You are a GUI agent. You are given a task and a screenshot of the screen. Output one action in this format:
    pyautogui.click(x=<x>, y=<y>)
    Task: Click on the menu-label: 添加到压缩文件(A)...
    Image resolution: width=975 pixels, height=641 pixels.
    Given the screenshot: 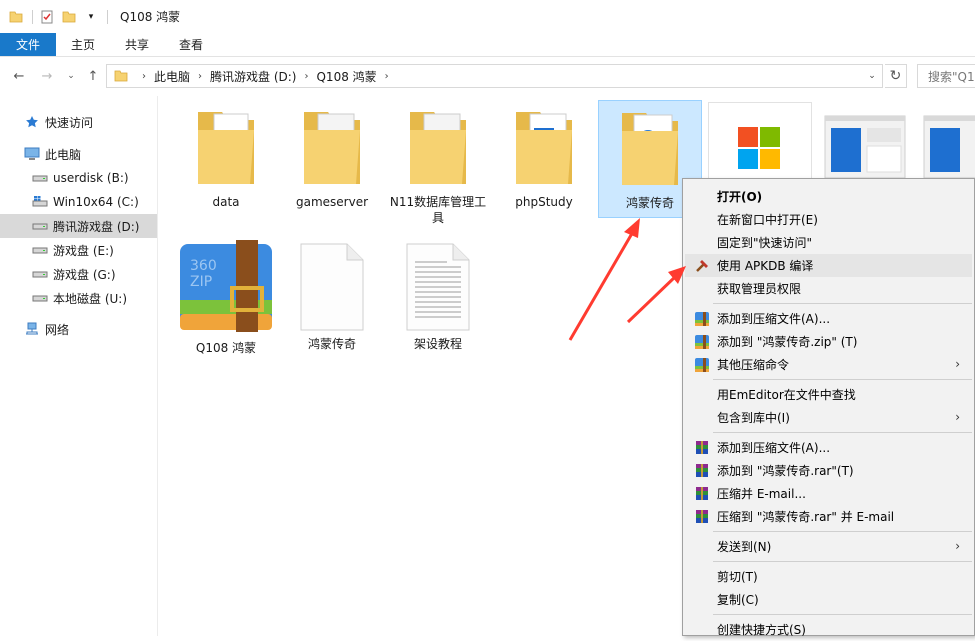 What is the action you would take?
    pyautogui.click(x=774, y=319)
    